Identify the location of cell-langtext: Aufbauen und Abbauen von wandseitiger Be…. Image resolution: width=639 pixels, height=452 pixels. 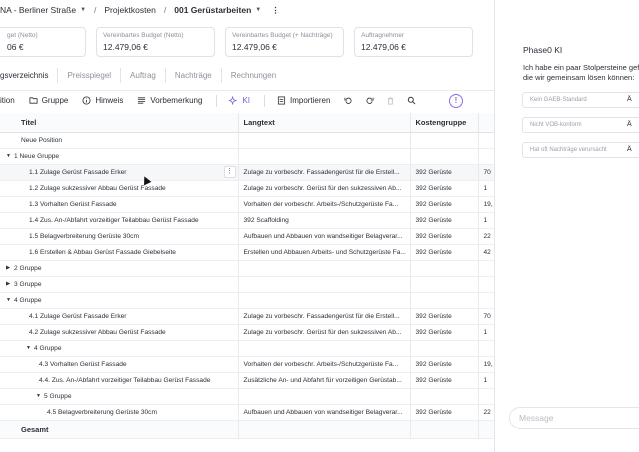
(324, 412).